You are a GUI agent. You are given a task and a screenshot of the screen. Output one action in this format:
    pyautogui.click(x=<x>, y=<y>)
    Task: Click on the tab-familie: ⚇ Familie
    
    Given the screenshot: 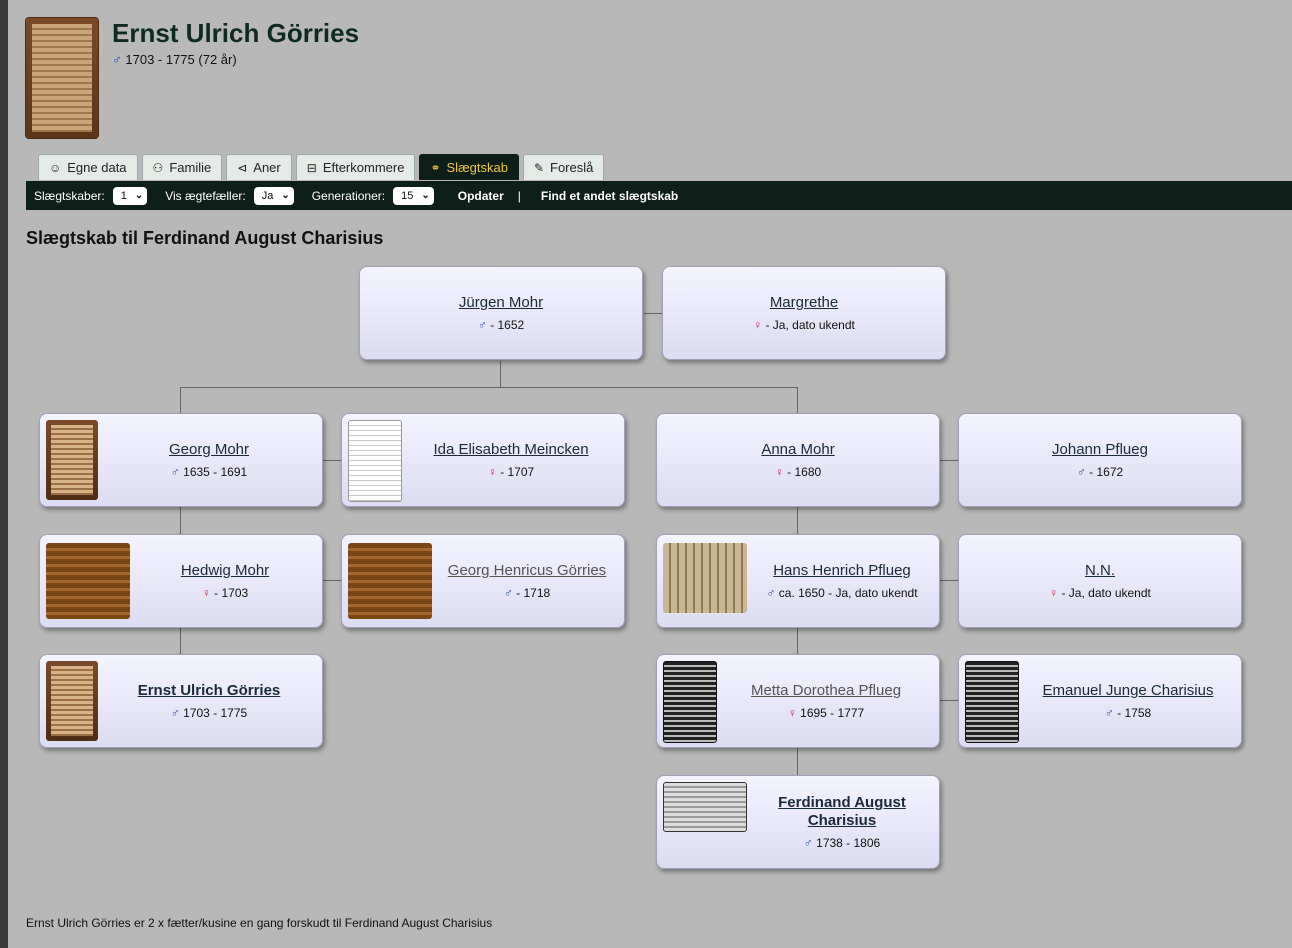 What is the action you would take?
    pyautogui.click(x=182, y=167)
    